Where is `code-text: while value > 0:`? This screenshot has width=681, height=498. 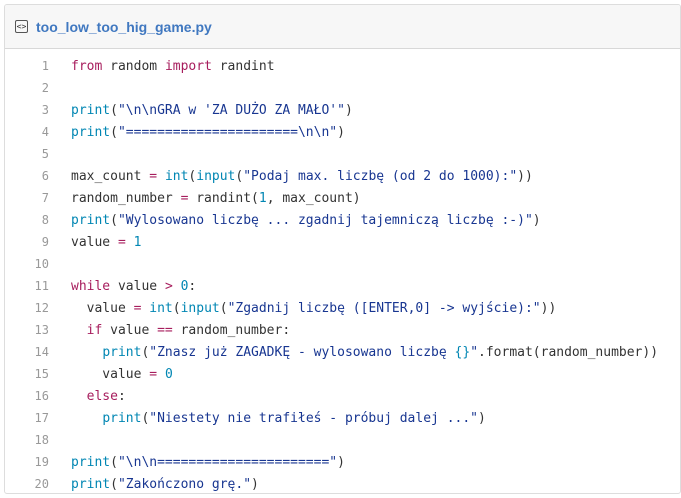
code-text: while value > 0: is located at coordinates (133, 286).